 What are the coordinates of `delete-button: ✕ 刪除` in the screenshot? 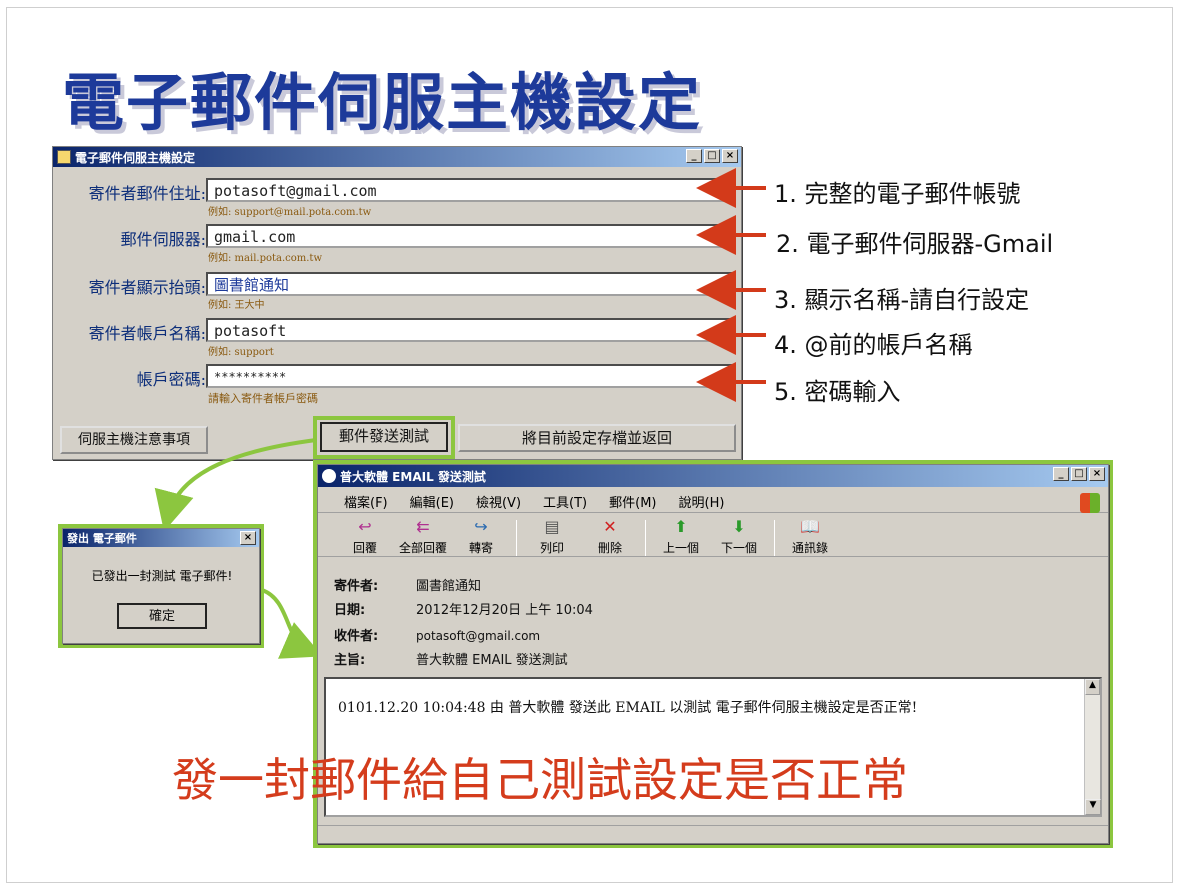 It's located at (610, 536).